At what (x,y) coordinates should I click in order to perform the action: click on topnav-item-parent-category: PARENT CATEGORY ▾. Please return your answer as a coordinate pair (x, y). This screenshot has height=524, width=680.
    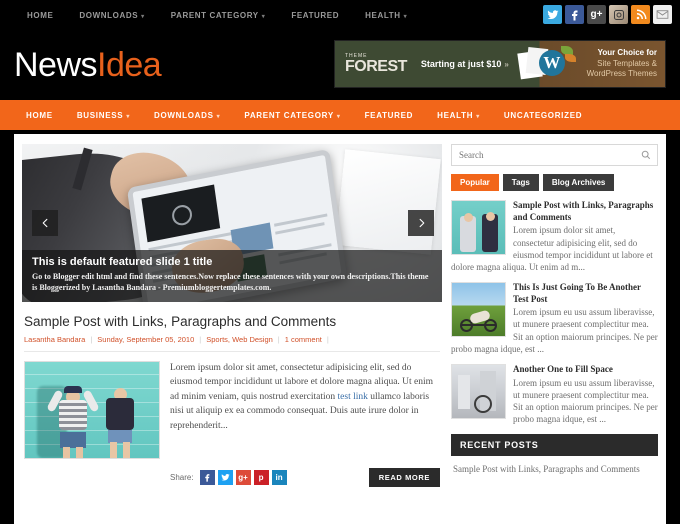
    Looking at the image, I should click on (218, 15).